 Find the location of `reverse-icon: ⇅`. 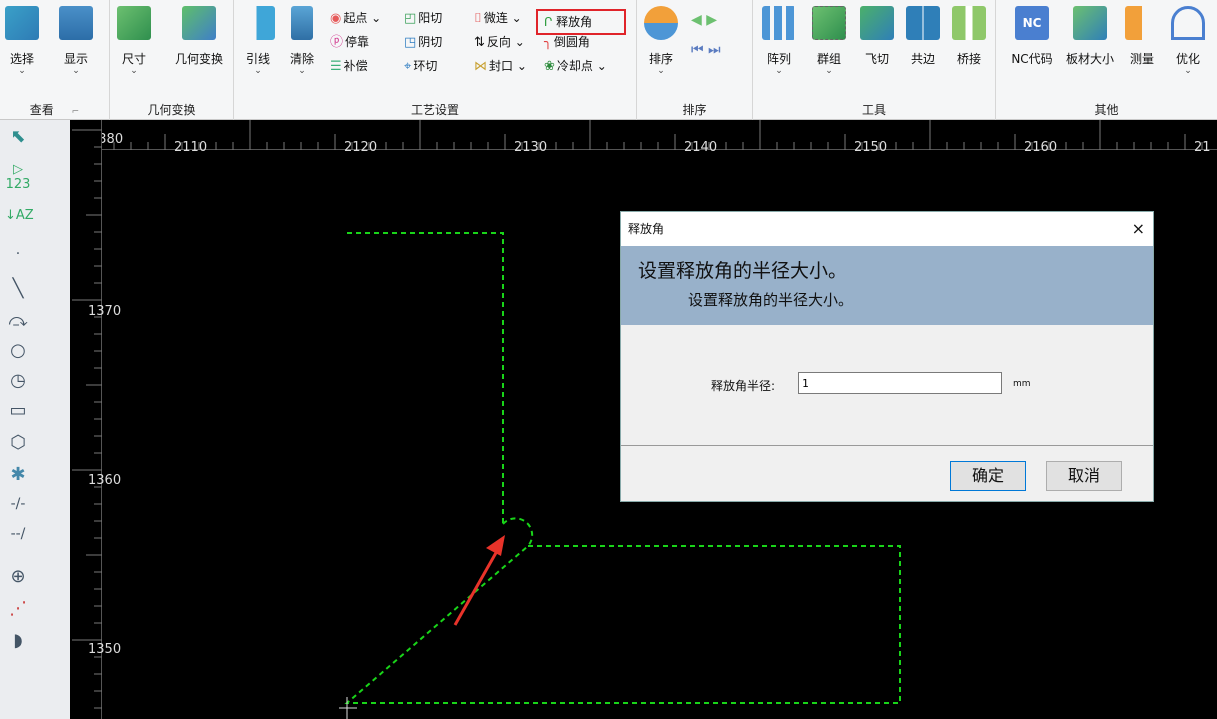

reverse-icon: ⇅ is located at coordinates (479, 42).